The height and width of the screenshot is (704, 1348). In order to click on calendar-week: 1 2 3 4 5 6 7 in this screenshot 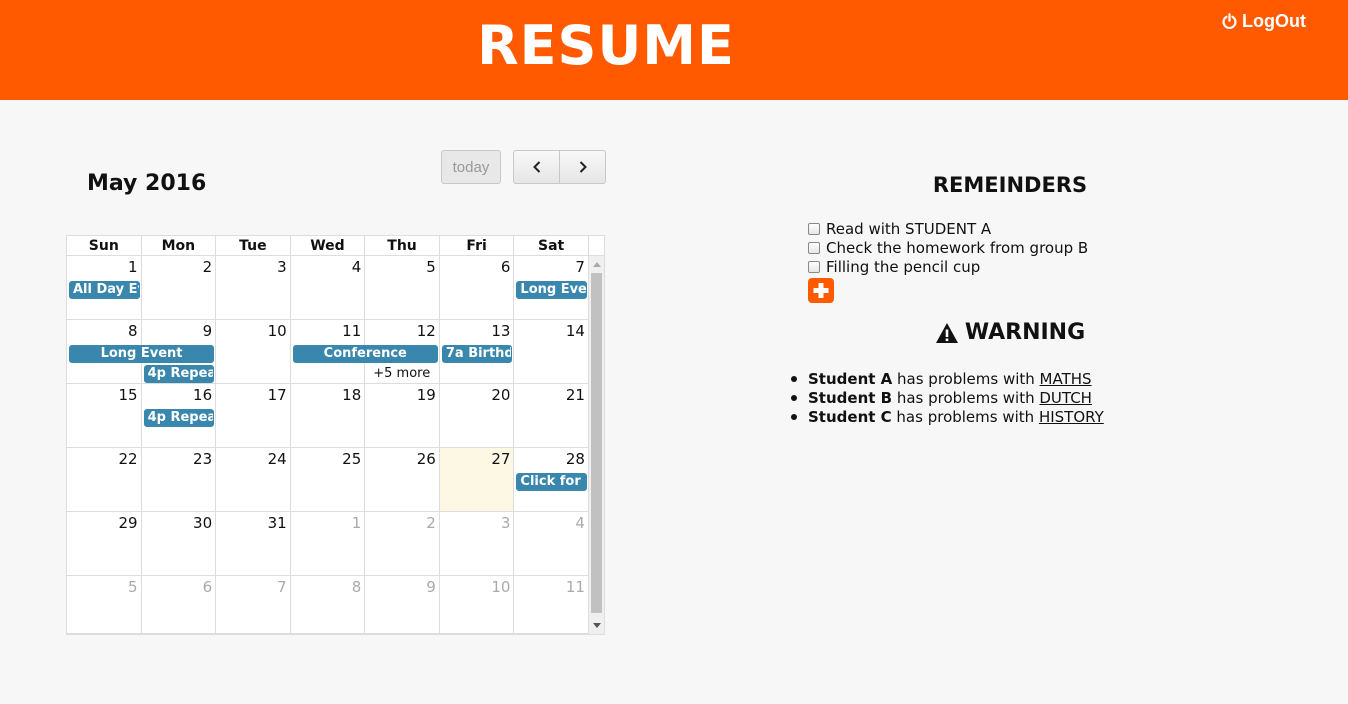, I will do `click(328, 288)`.